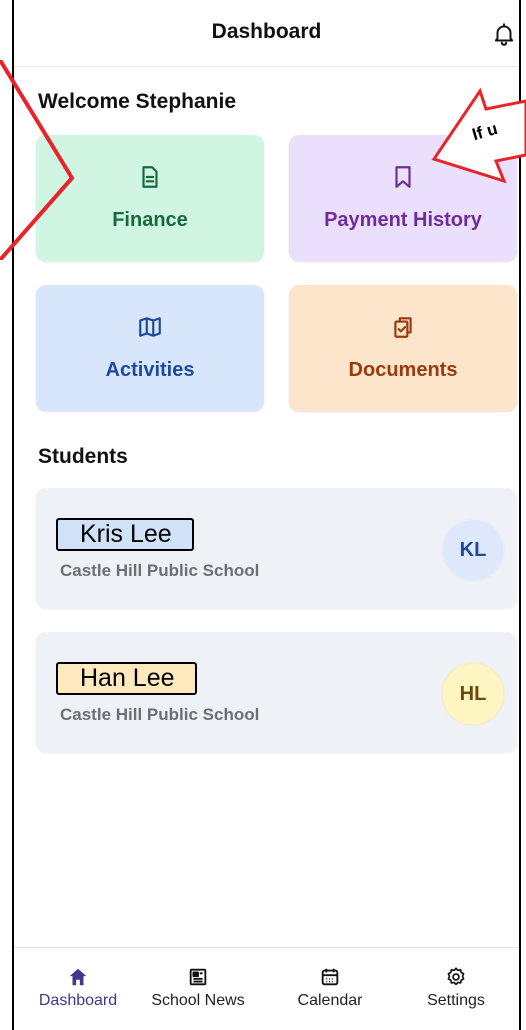  What do you see at coordinates (403, 198) in the screenshot?
I see `payment-history-card: Payment History` at bounding box center [403, 198].